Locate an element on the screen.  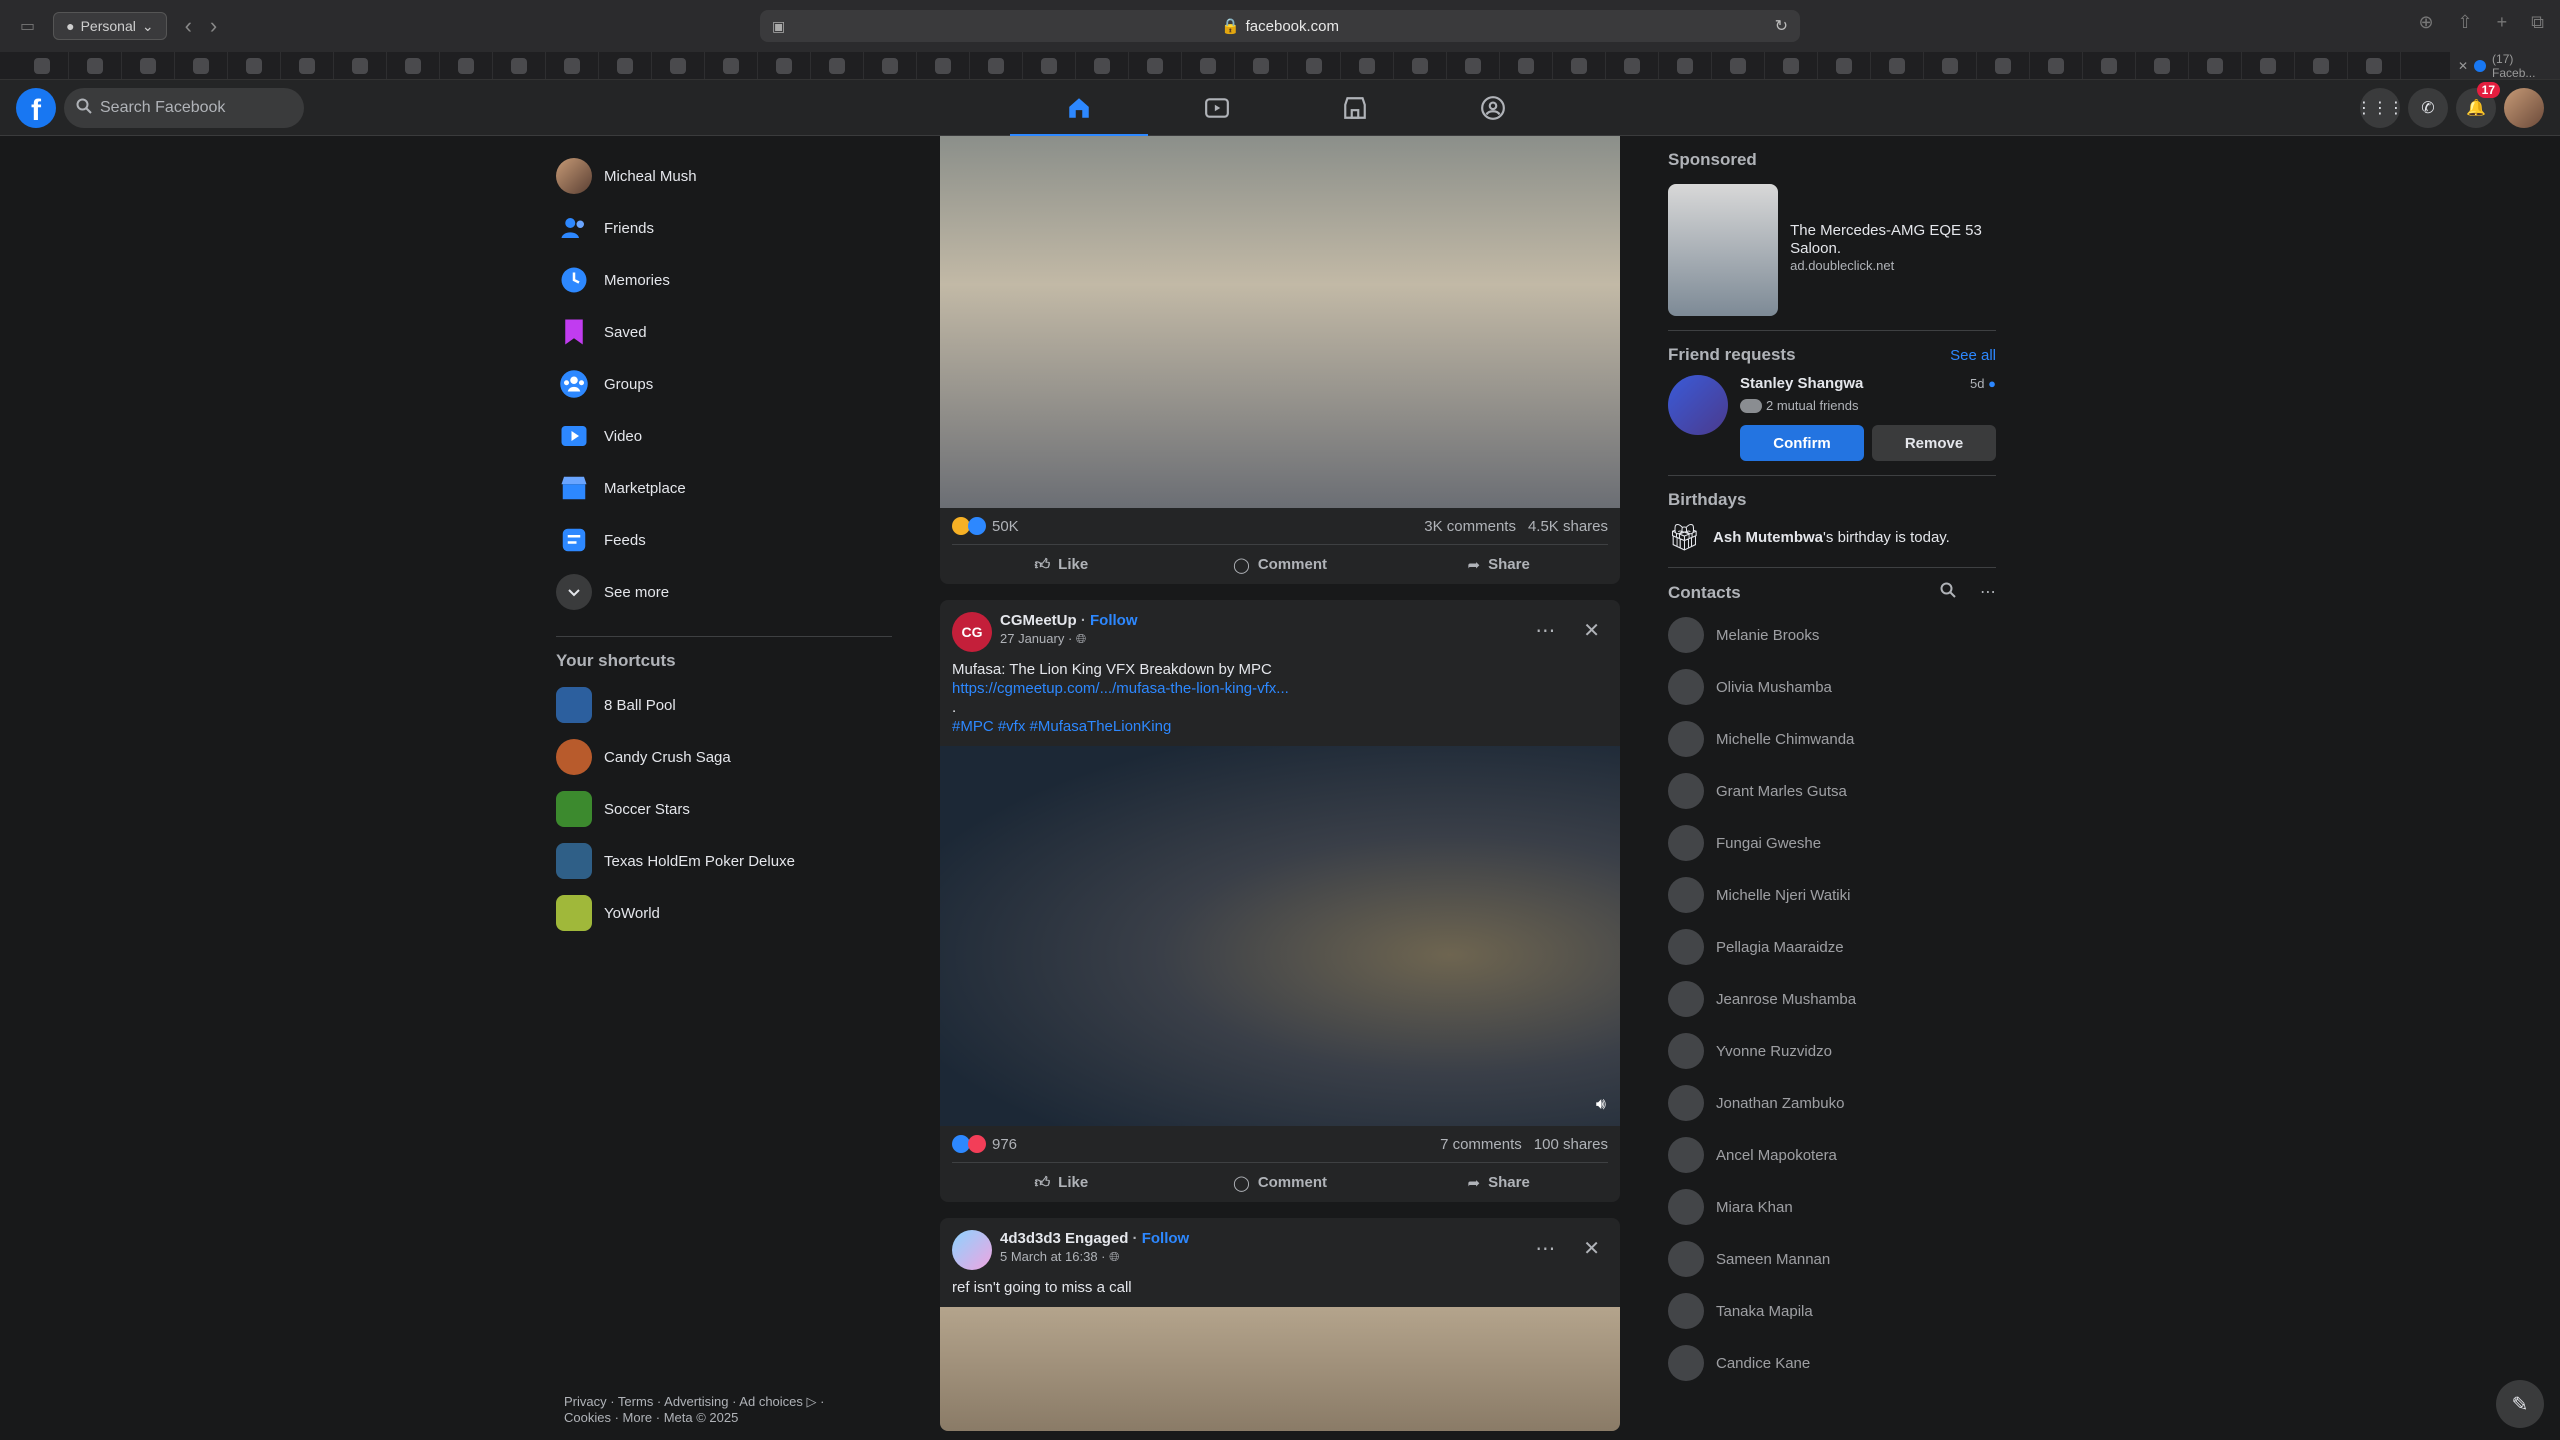
birthday-item: 🎁︎ Ash Mutembwa's birthday is today. is located at coordinates (1832, 537).